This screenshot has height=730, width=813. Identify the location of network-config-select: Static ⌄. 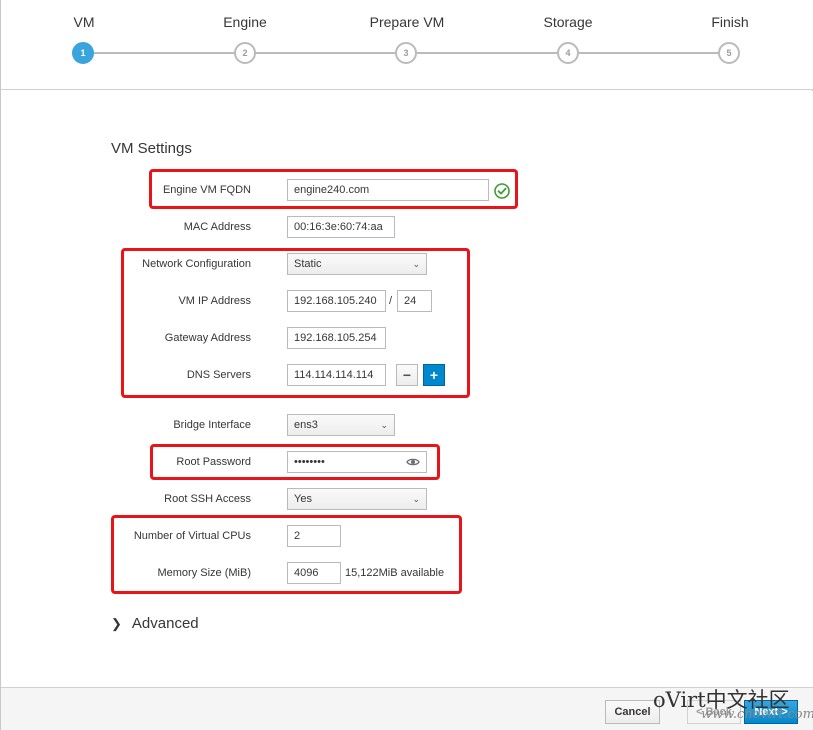
(357, 264).